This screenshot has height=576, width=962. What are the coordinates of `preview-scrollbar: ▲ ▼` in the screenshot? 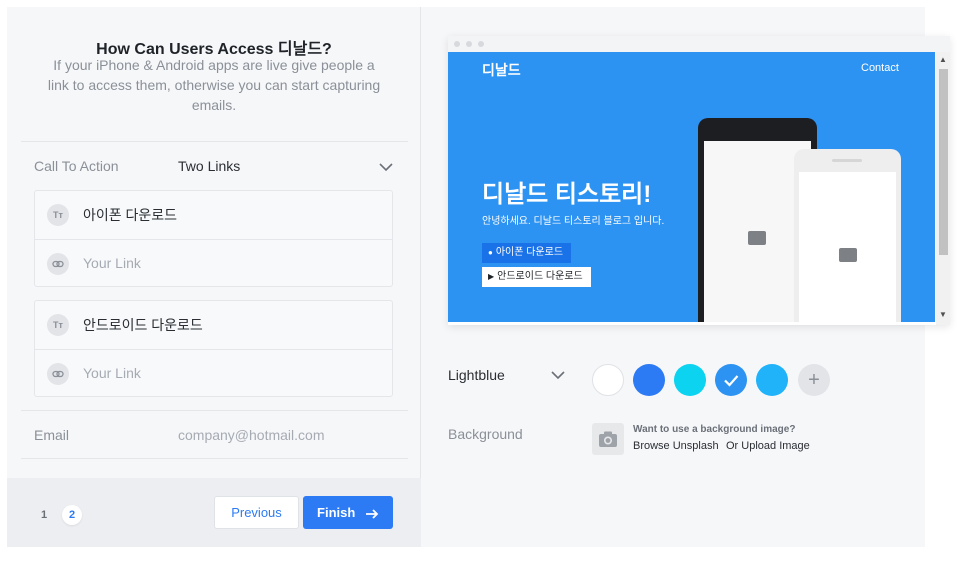 It's located at (943, 188).